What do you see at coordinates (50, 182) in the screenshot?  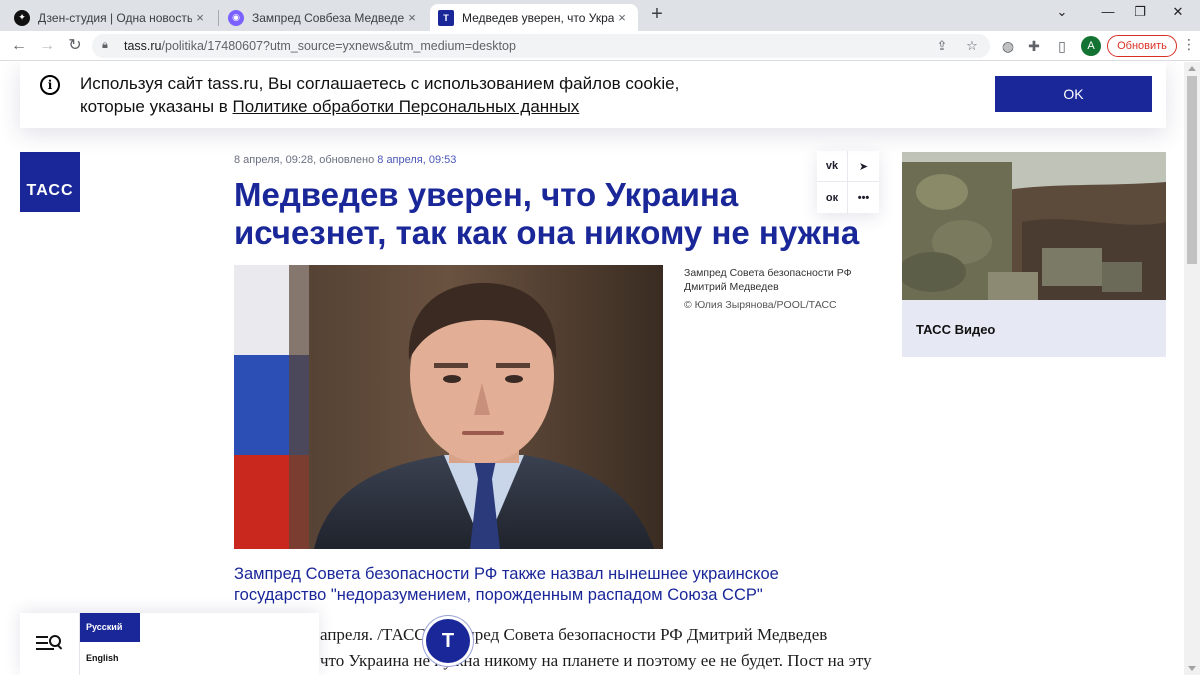 I see `tass-logo: ТАСС` at bounding box center [50, 182].